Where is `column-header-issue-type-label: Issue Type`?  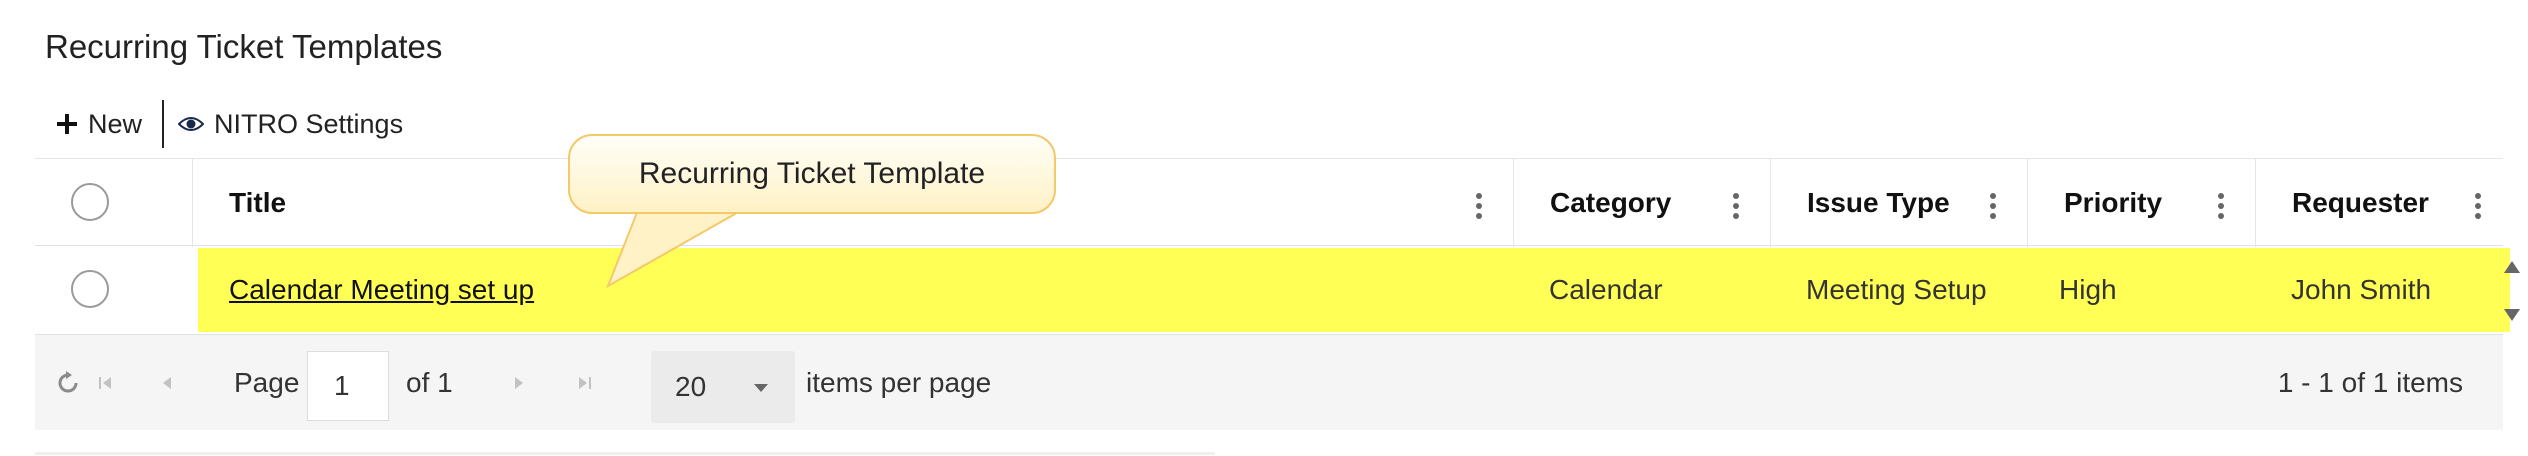
column-header-issue-type-label: Issue Type is located at coordinates (1878, 202).